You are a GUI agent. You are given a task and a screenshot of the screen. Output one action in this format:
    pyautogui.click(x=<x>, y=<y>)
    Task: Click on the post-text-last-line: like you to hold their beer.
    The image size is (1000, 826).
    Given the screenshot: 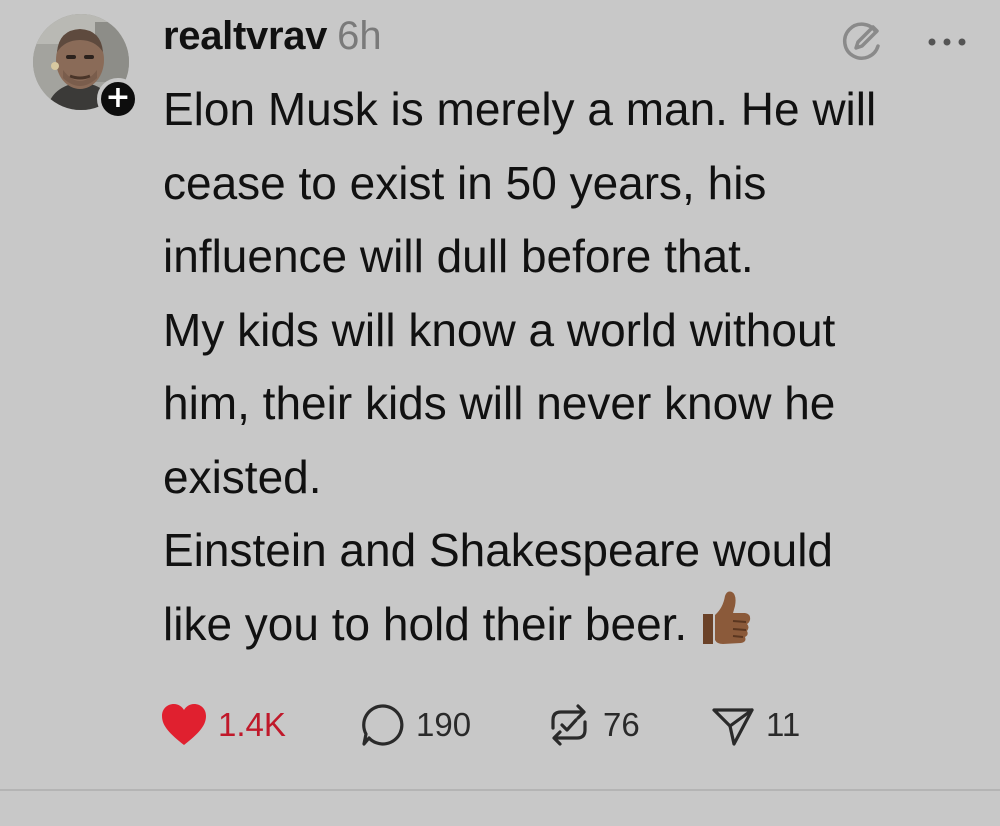 What is the action you would take?
    pyautogui.click(x=578, y=625)
    